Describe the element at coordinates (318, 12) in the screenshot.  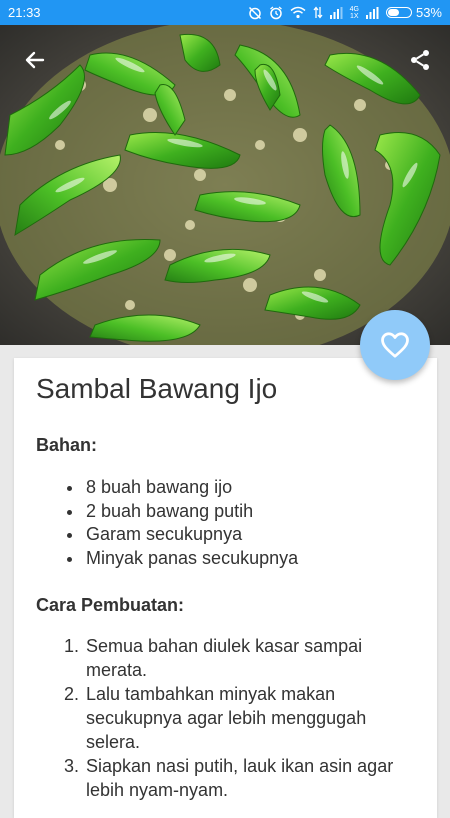
I see `data-arrows-icon` at that location.